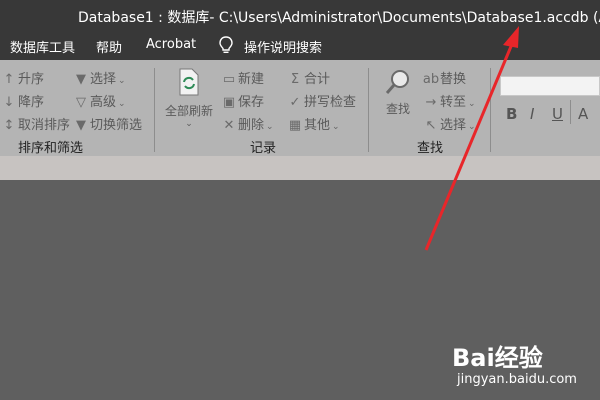  Describe the element at coordinates (22, 77) in the screenshot. I see `sort-ascending-button: ↑ 升序` at that location.